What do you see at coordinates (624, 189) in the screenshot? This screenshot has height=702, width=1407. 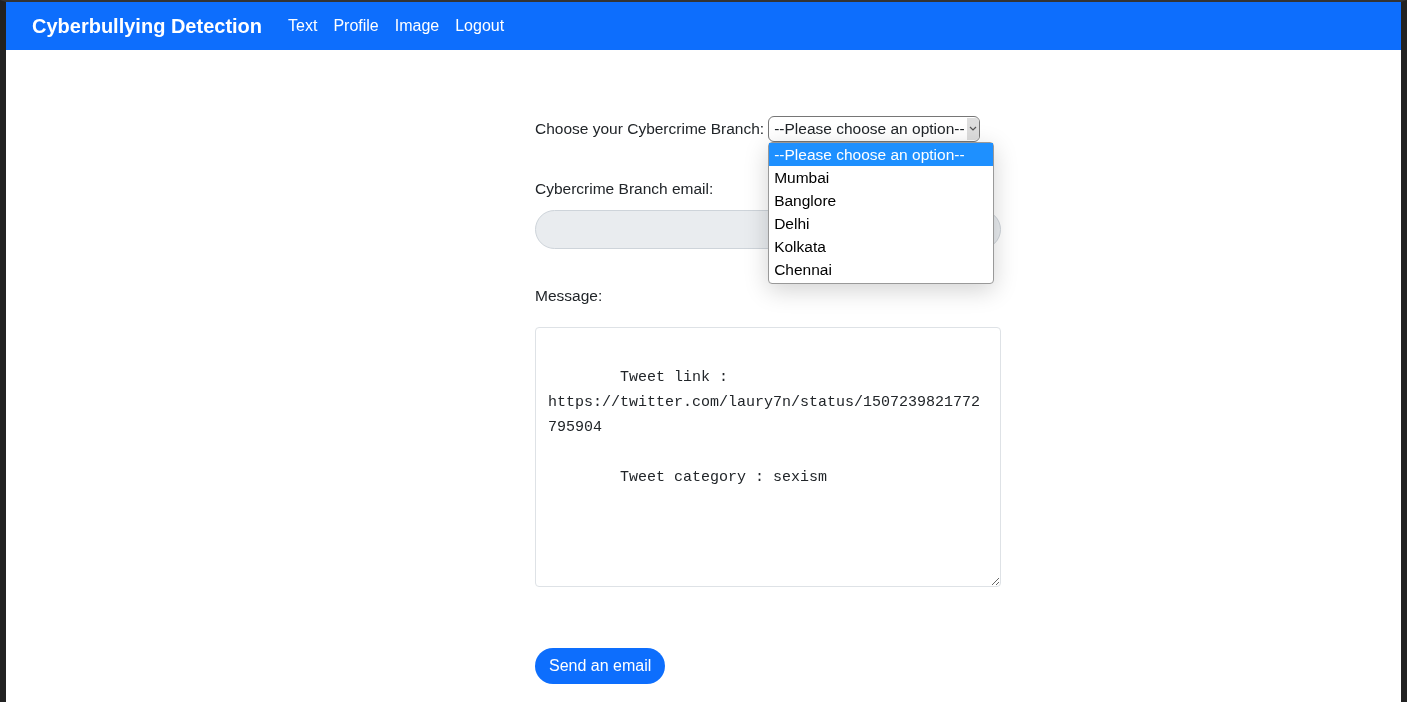 I see `email-label: Cybercrime Branch email:` at bounding box center [624, 189].